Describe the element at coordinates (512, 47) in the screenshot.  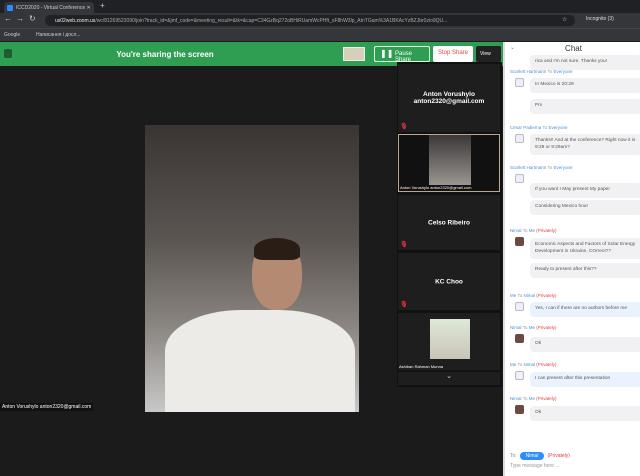
I see `collapse-chevron-icon: ⌄` at that location.